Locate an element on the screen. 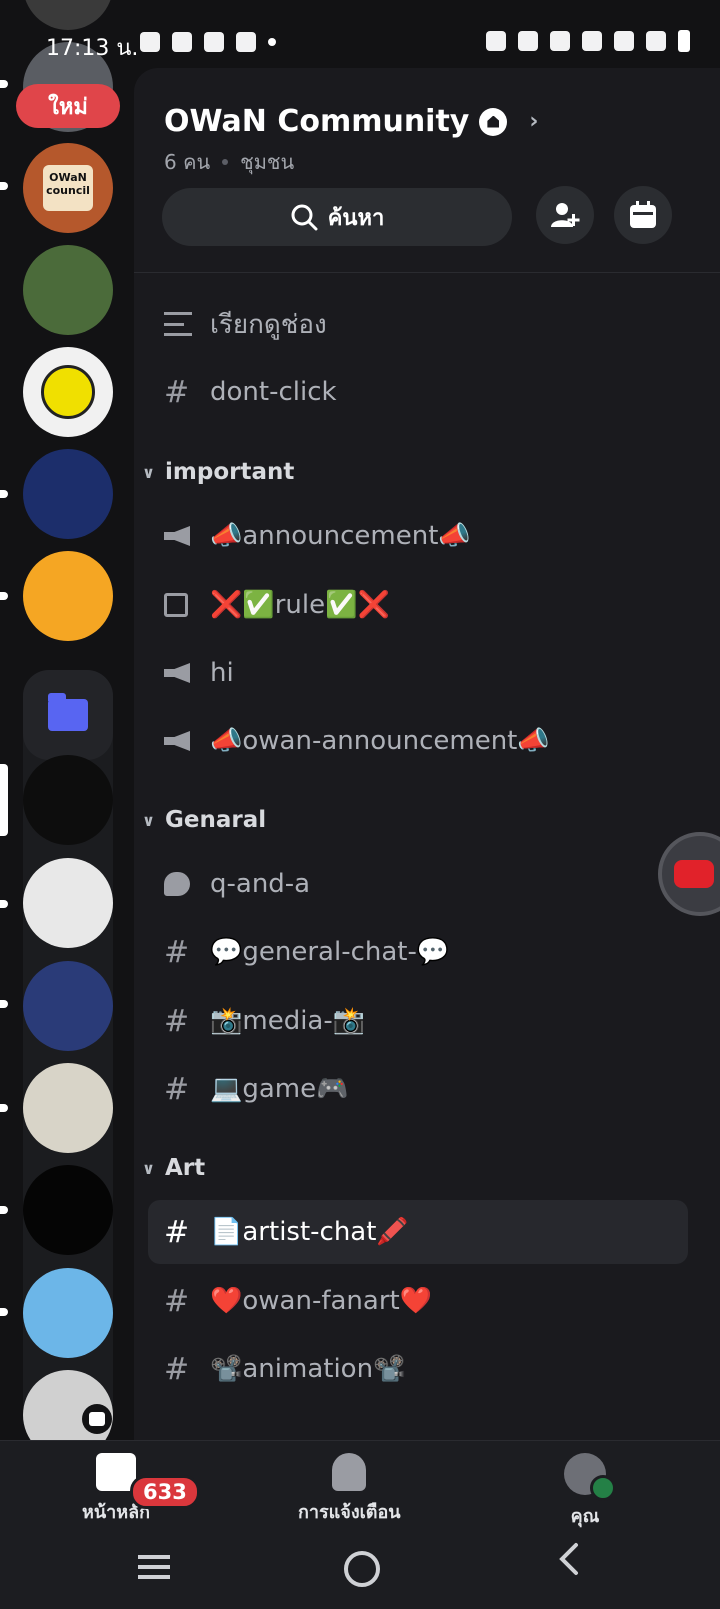 The image size is (720, 1609). channel-label: 💻game🎮 is located at coordinates (279, 1089).